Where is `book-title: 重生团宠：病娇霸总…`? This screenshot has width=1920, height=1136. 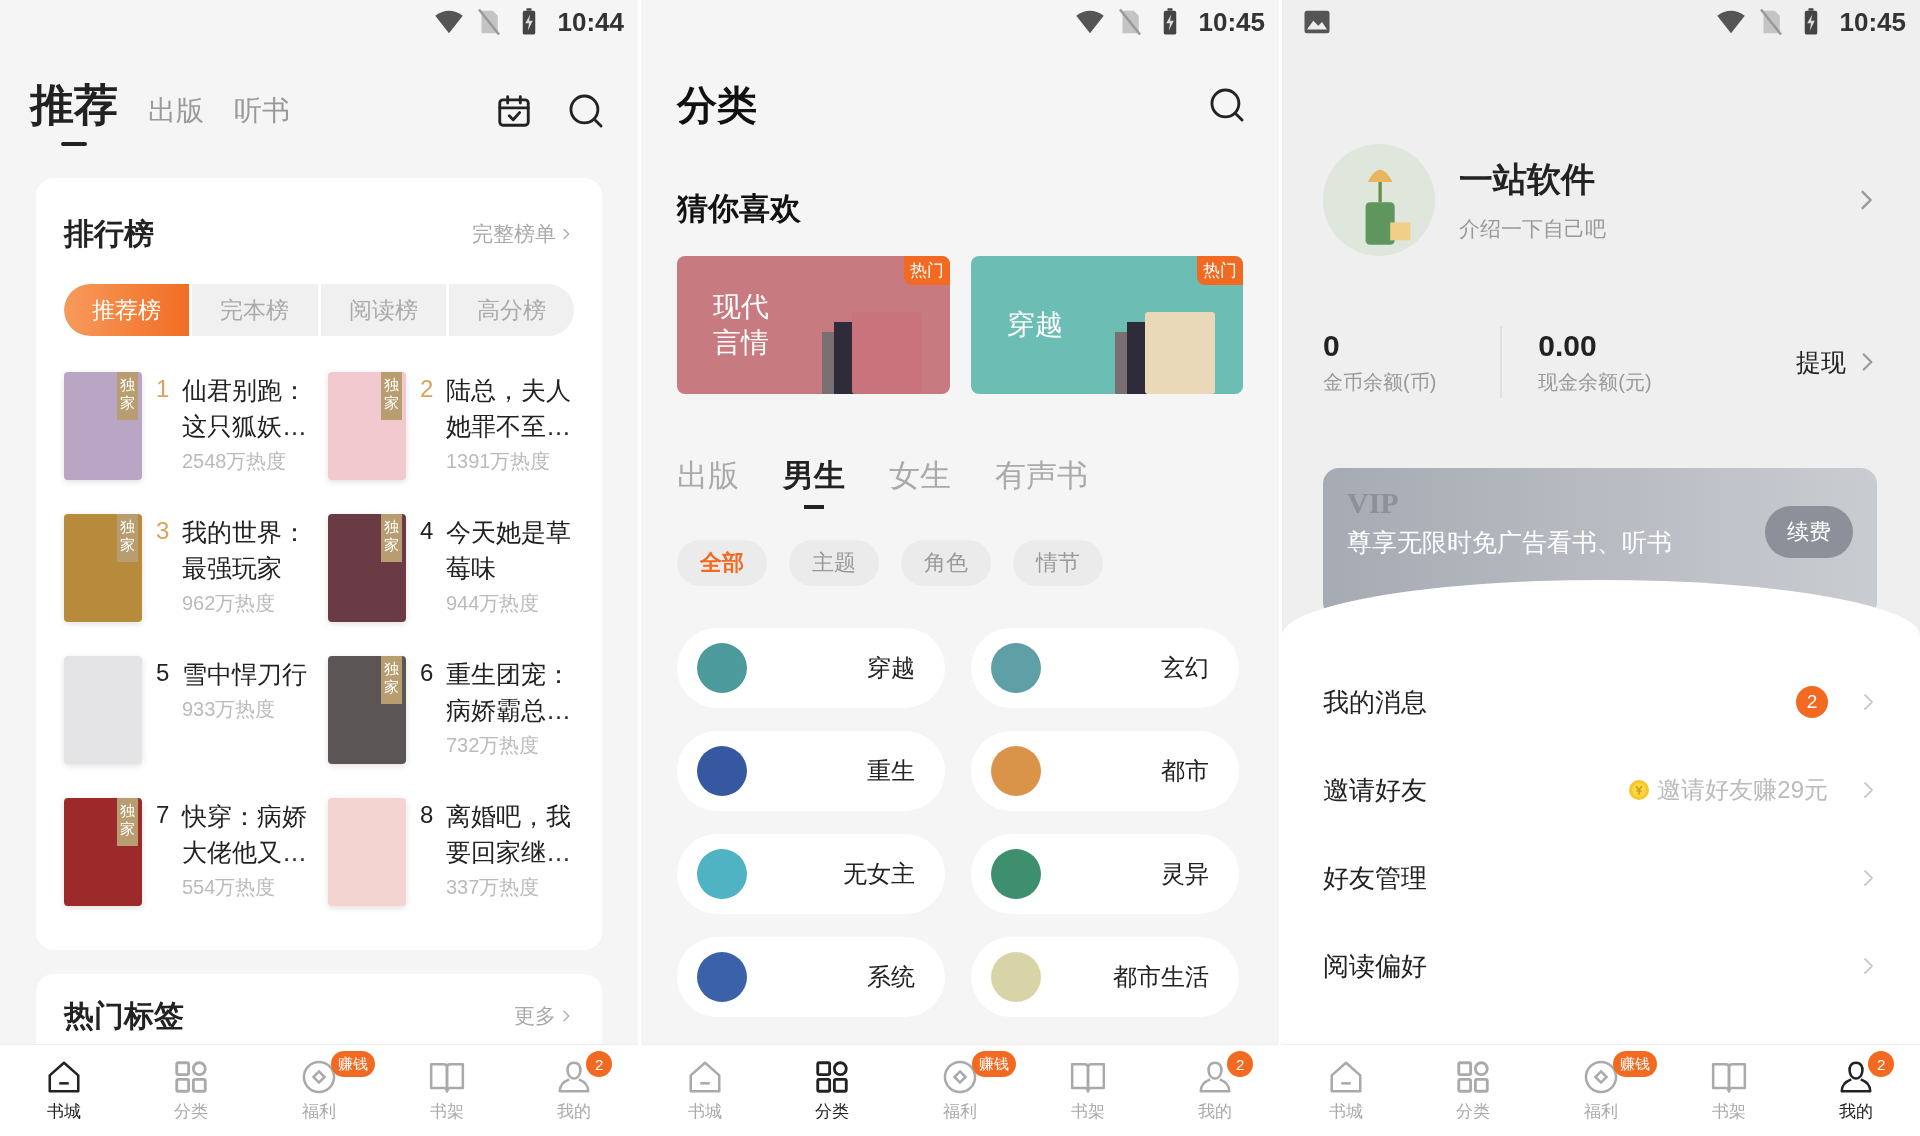 book-title: 重生团宠：病娇霸总… is located at coordinates (510, 692).